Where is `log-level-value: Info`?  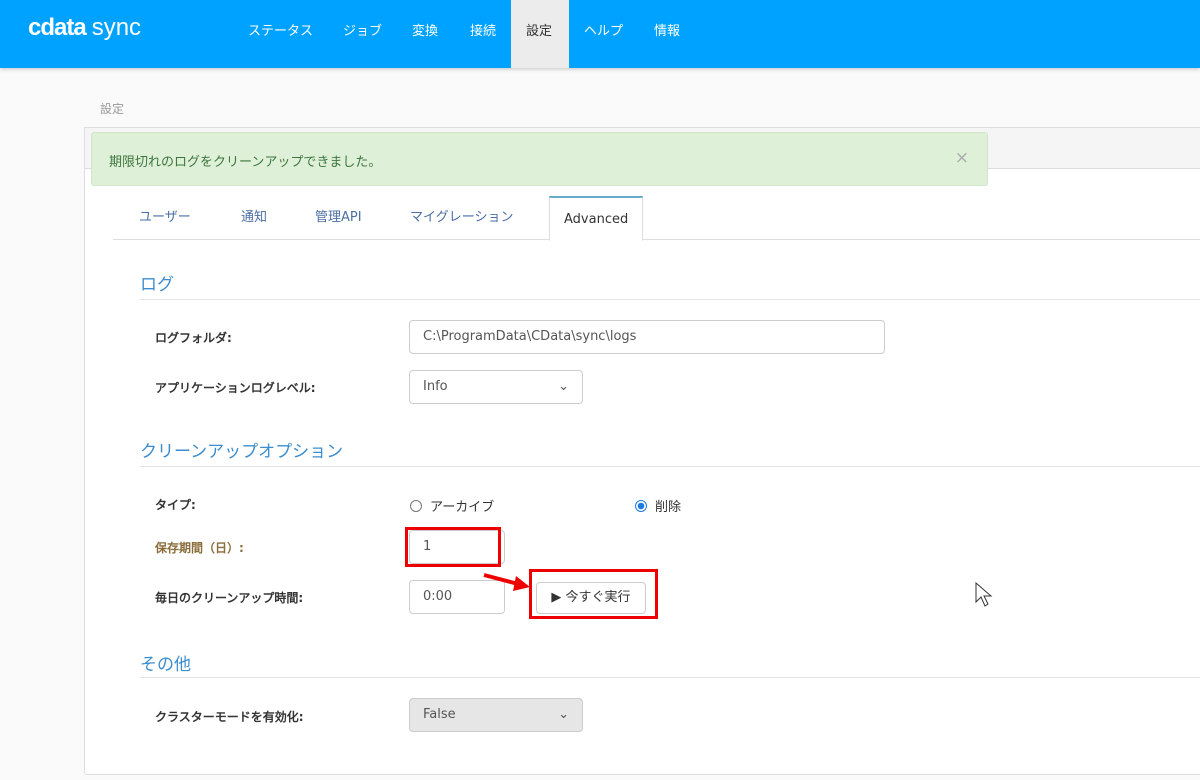
log-level-value: Info is located at coordinates (435, 386).